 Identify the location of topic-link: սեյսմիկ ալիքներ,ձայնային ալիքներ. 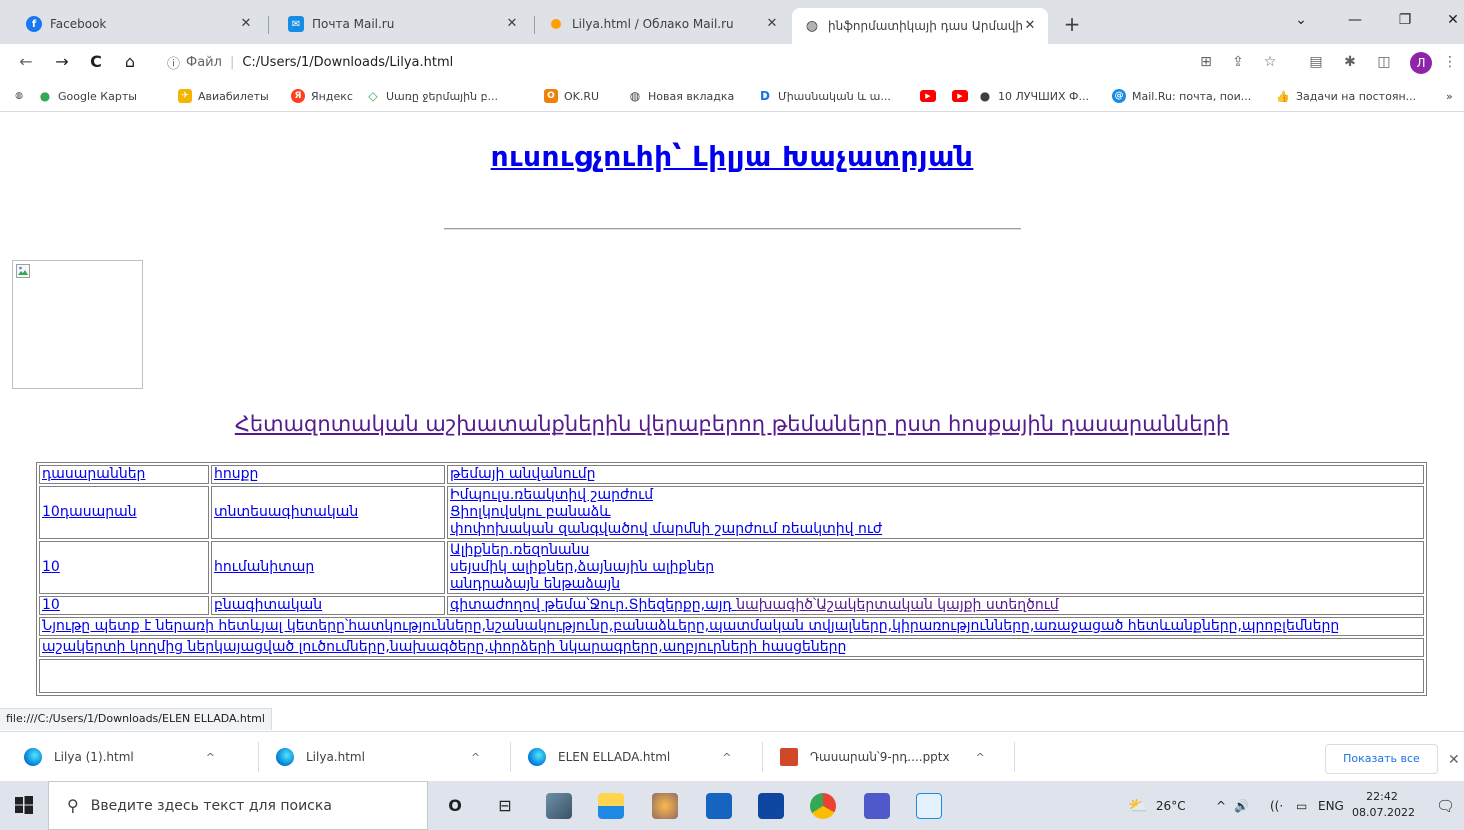
(935, 567).